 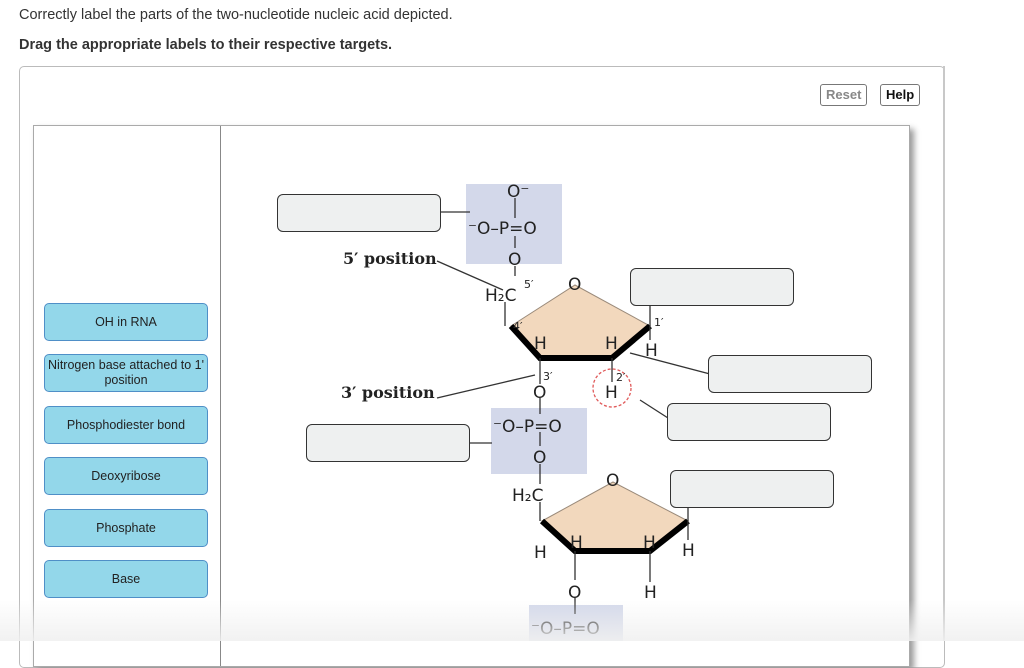 I want to click on carbon-4-label: 4′, so click(x=518, y=326).